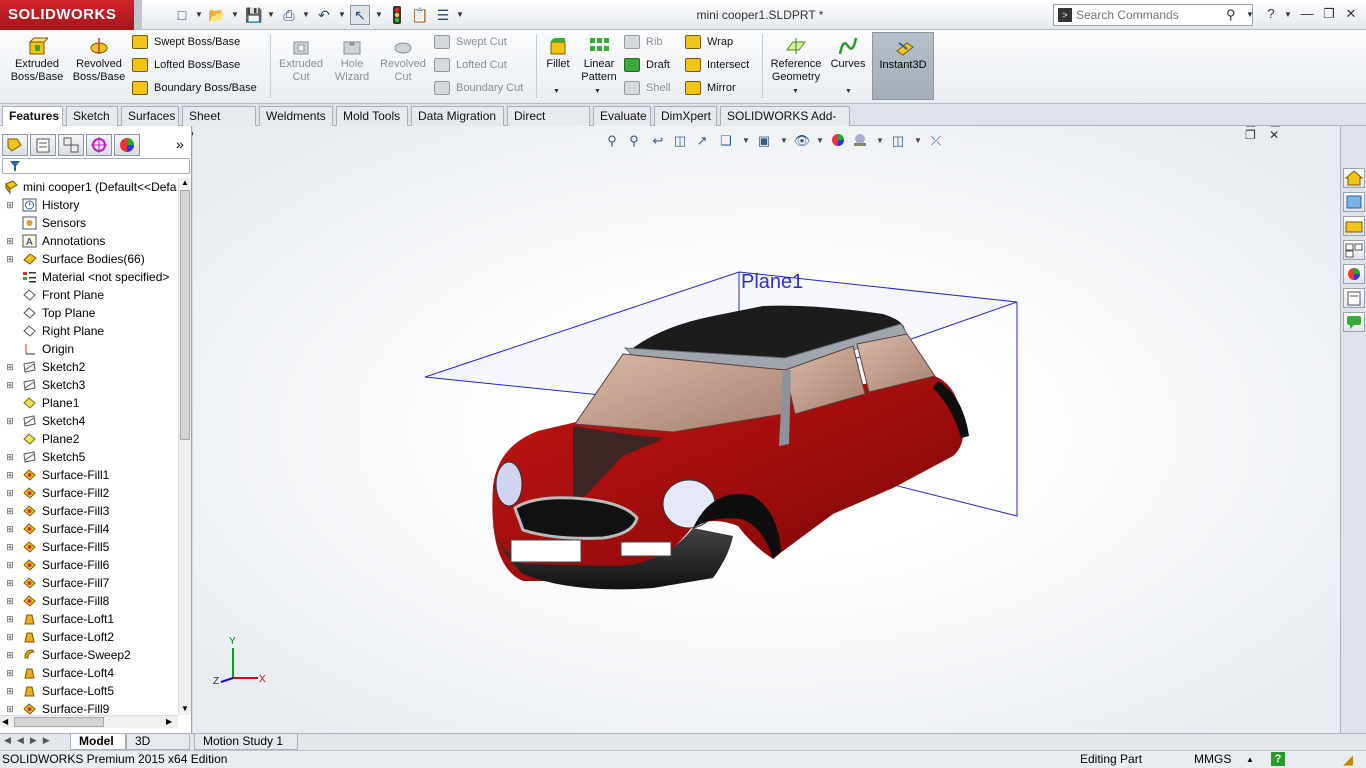  Describe the element at coordinates (647, 65) in the screenshot. I see `draft-button: Draft` at that location.